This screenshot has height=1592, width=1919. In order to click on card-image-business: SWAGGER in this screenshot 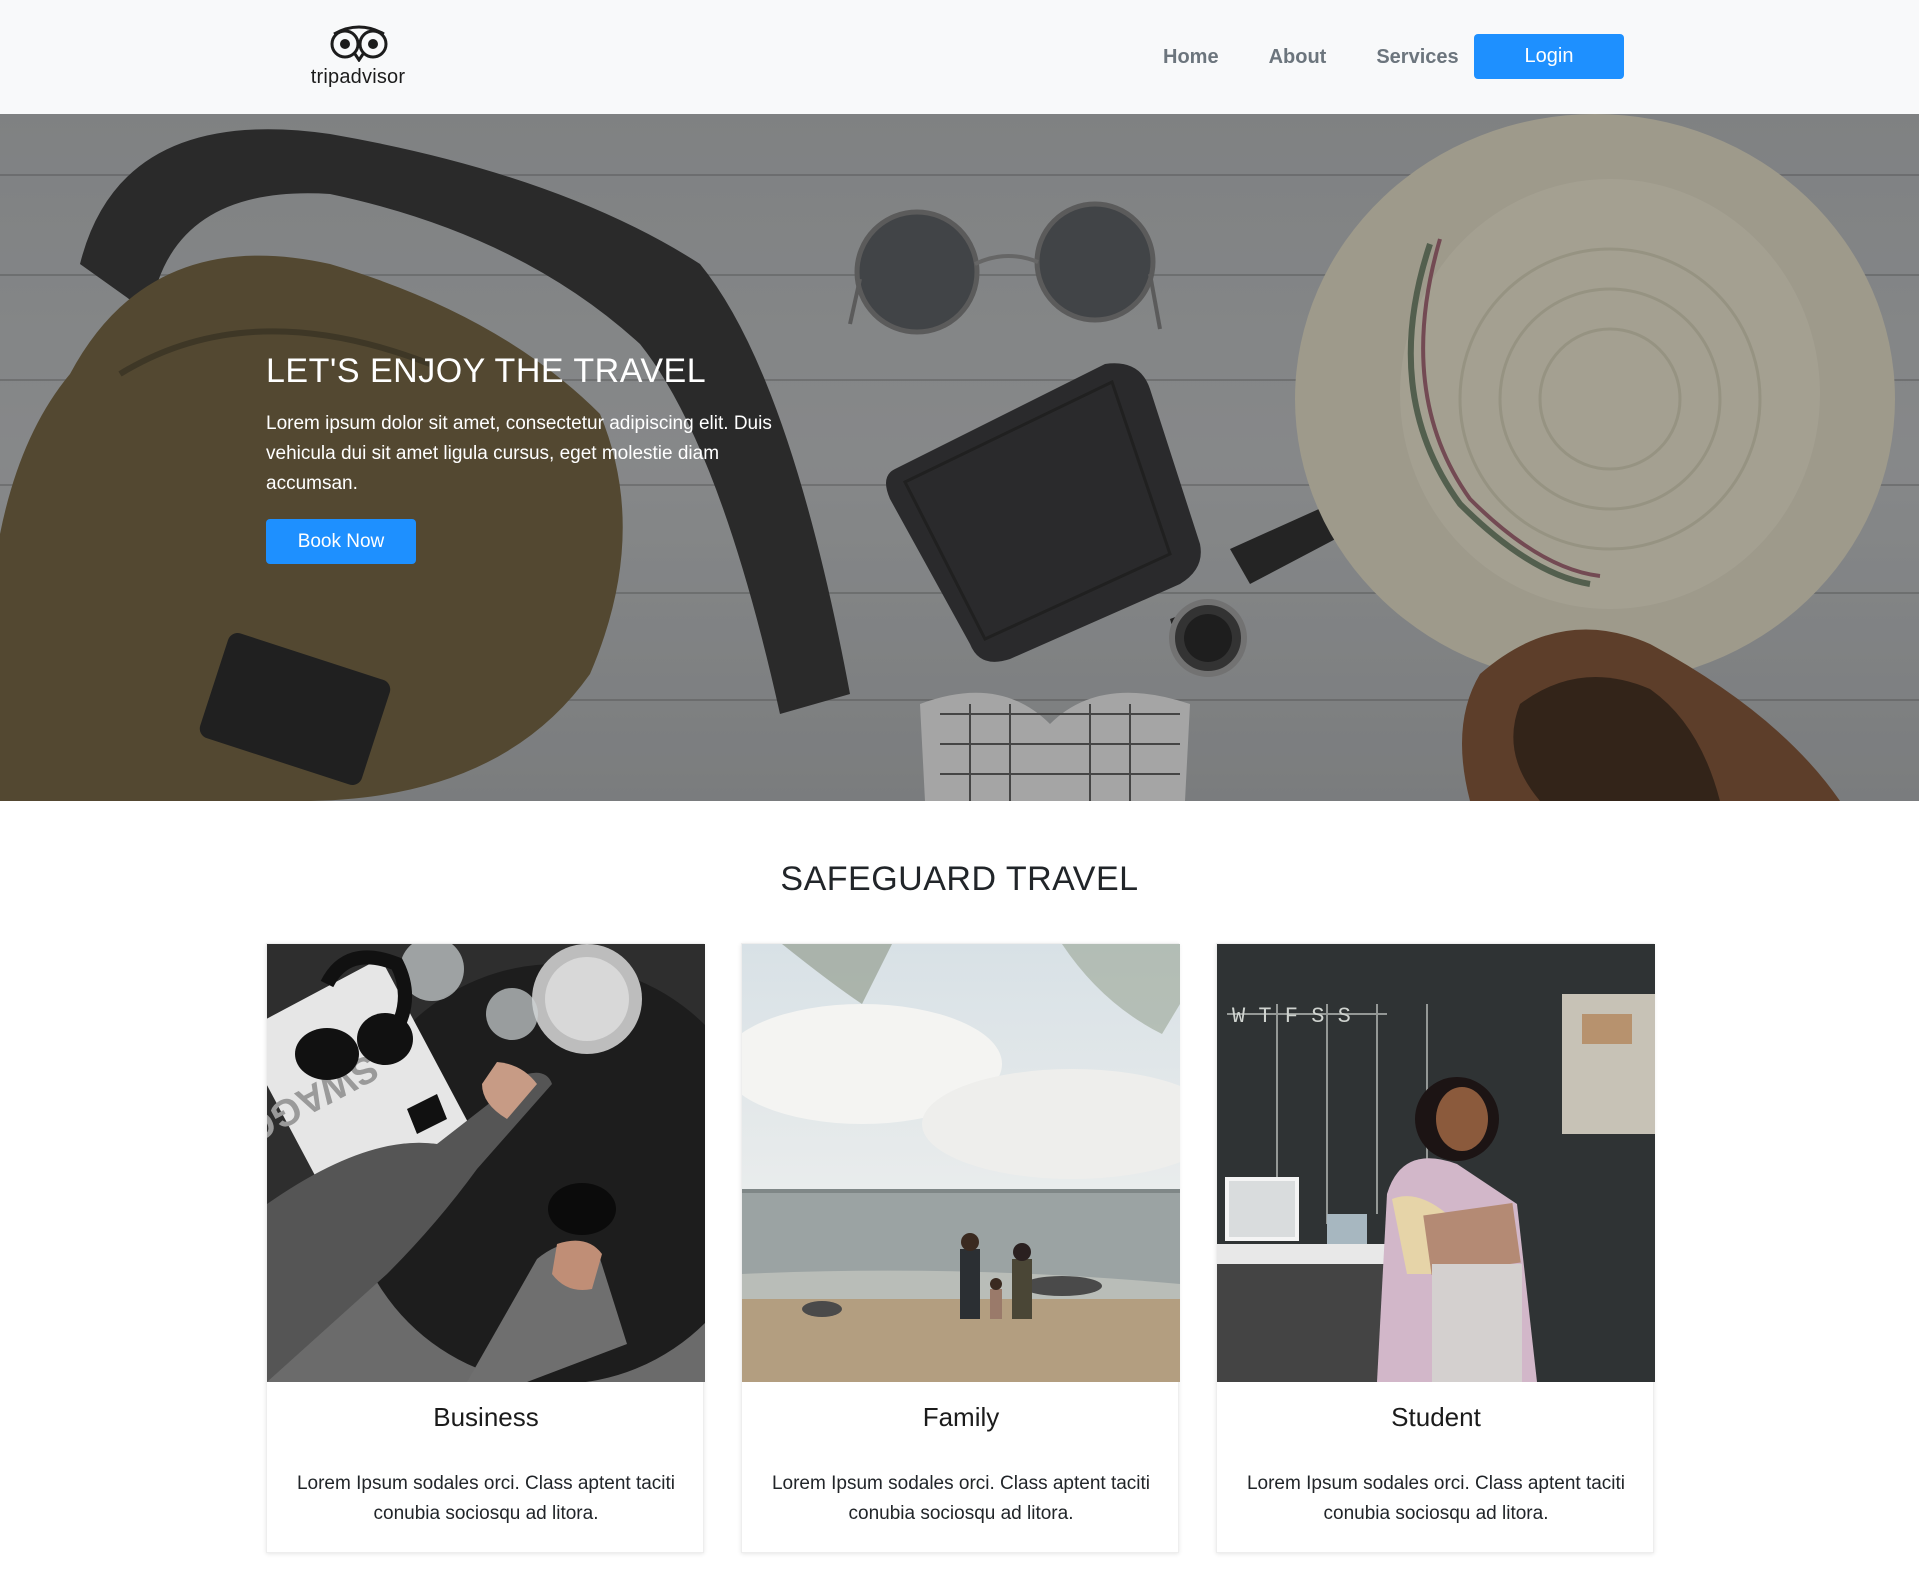, I will do `click(486, 1163)`.